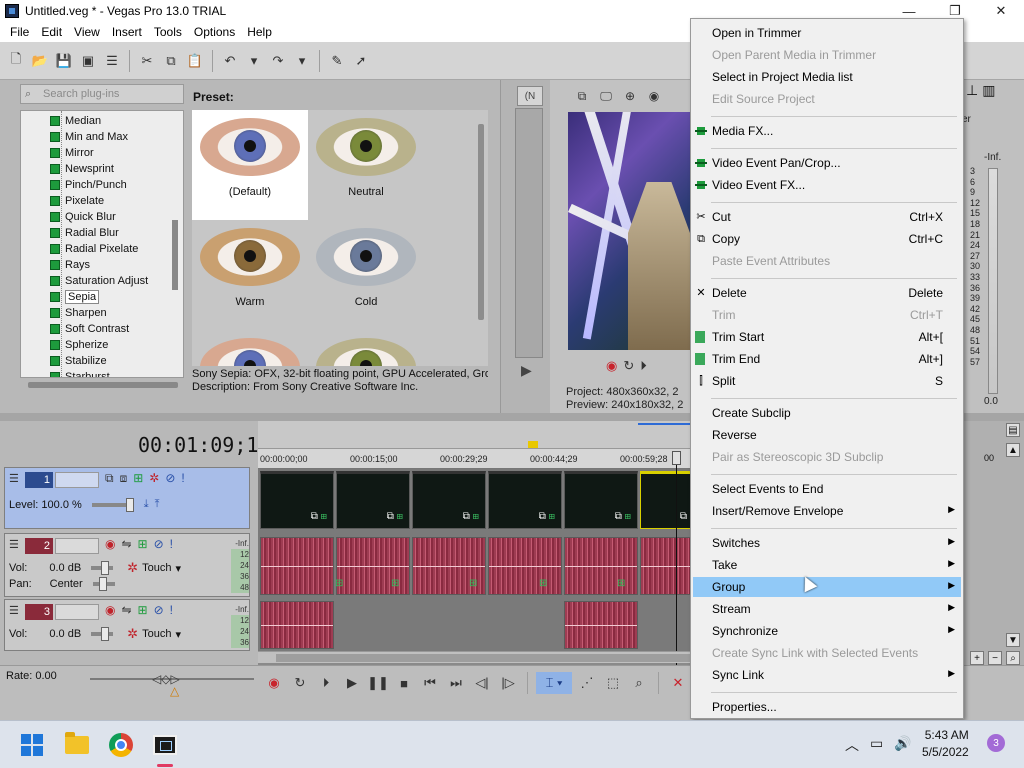 This screenshot has height=768, width=1024. I want to click on normal-edit-tool-icon: ⌶ ▾, so click(554, 683).